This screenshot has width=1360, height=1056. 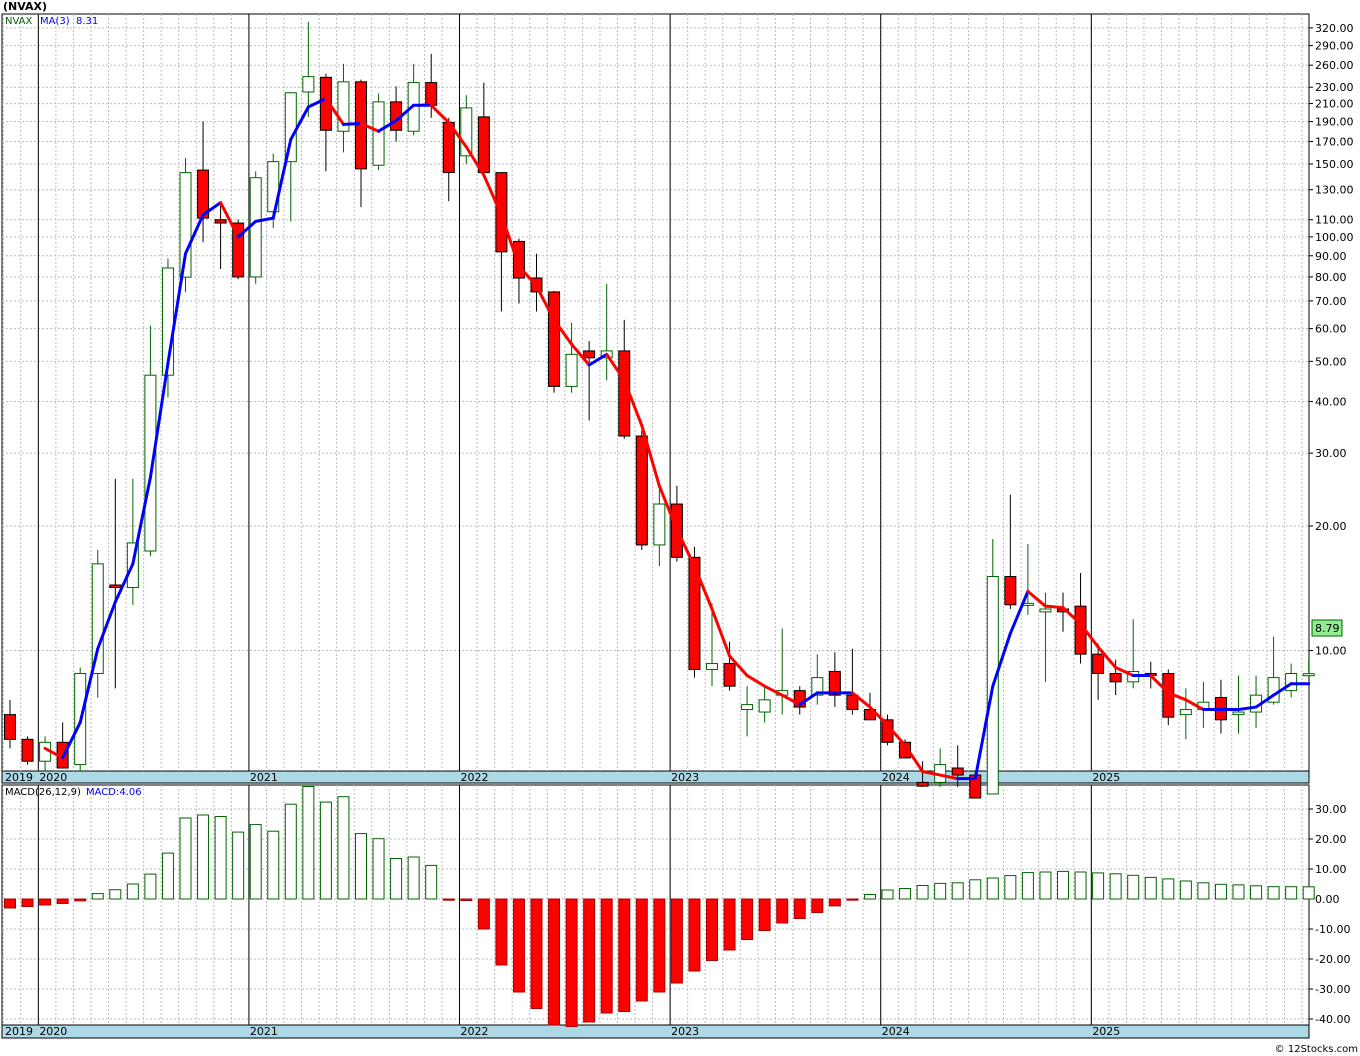 What do you see at coordinates (1334, 46) in the screenshot?
I see `price-tick-label: 290.00` at bounding box center [1334, 46].